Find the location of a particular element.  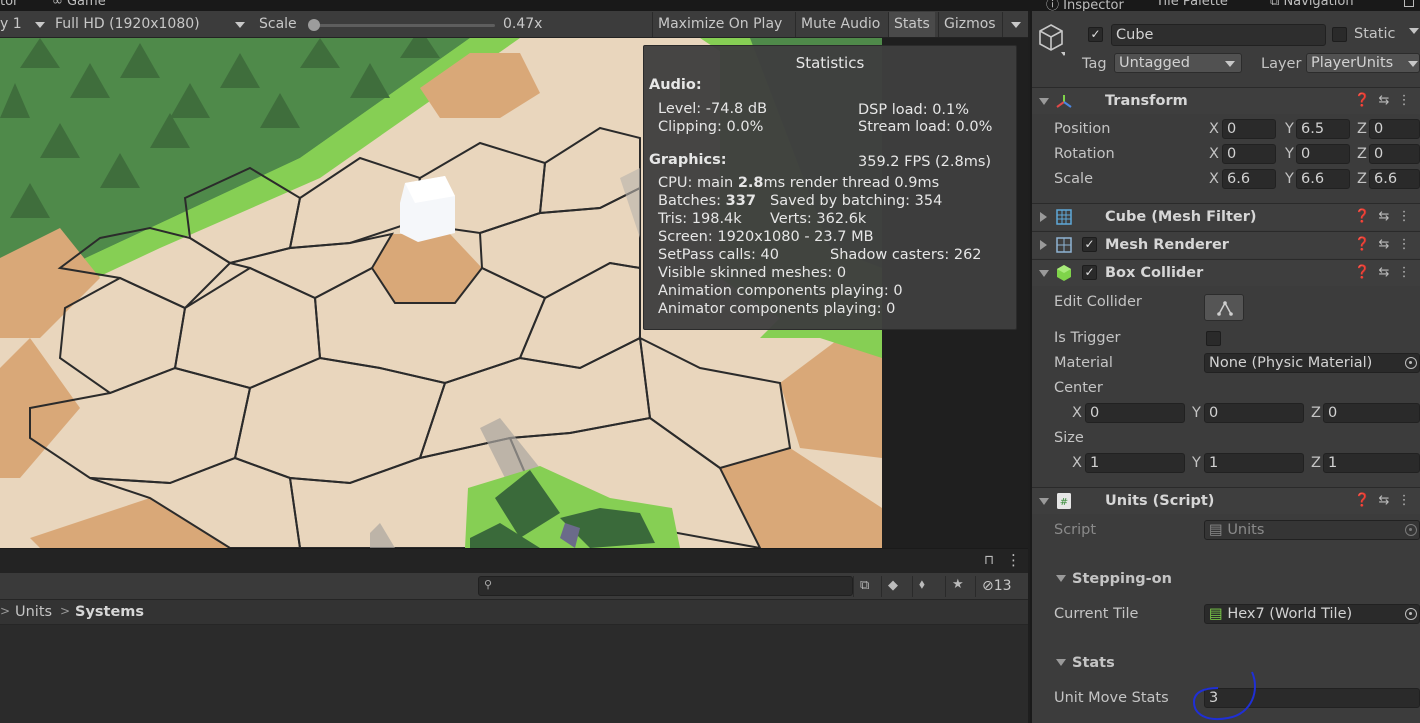

transform-header: Transform ❓ ⇆ ⋮ is located at coordinates (1226, 100).